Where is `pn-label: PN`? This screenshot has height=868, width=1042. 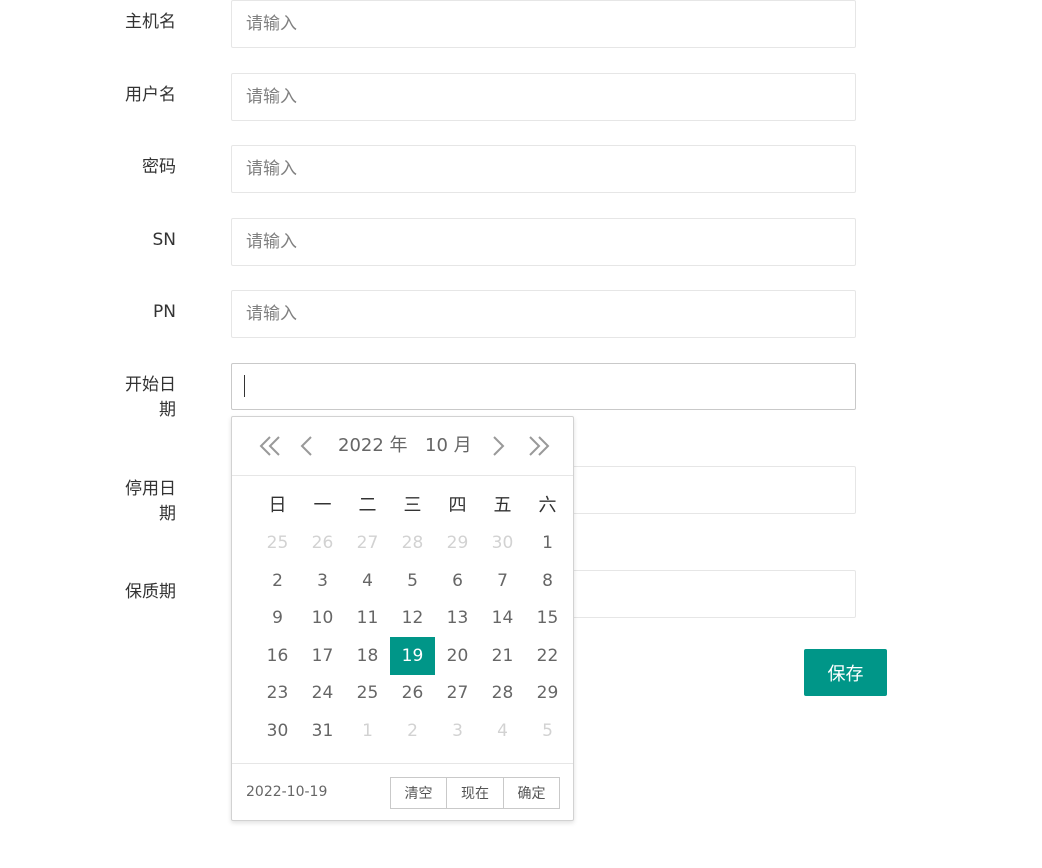
pn-label: PN is located at coordinates (164, 312).